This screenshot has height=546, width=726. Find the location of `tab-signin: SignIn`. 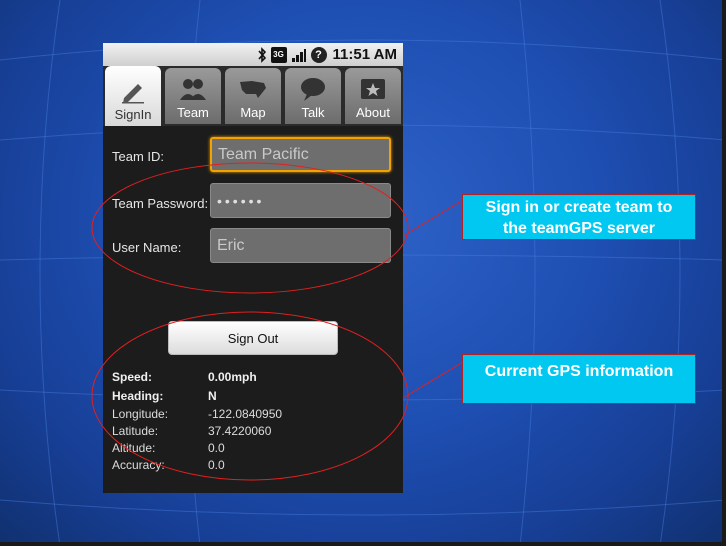

tab-signin: SignIn is located at coordinates (133, 96).